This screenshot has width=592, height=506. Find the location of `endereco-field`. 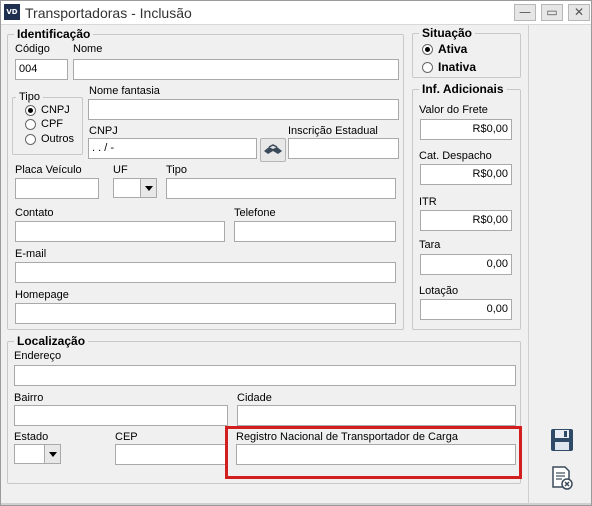

endereco-field is located at coordinates (265, 375).